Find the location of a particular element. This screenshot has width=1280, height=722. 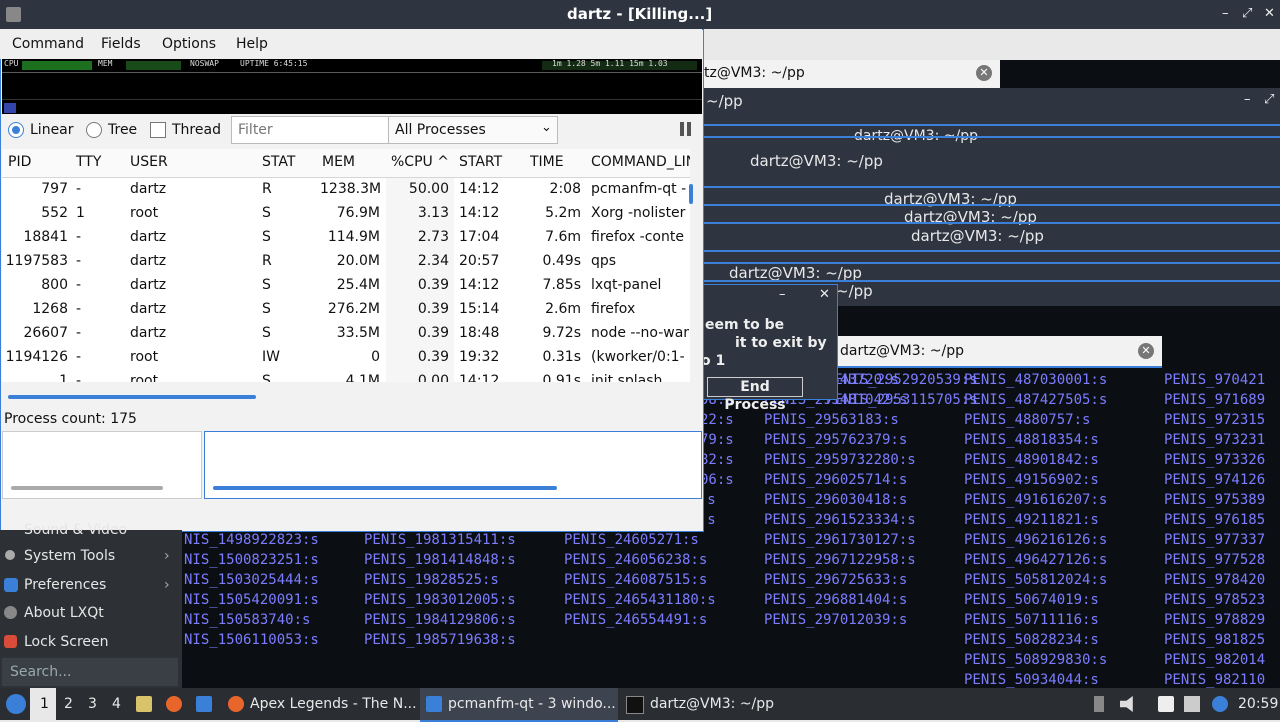

terminal-line: PENIS_2952920539:s is located at coordinates (902, 380).